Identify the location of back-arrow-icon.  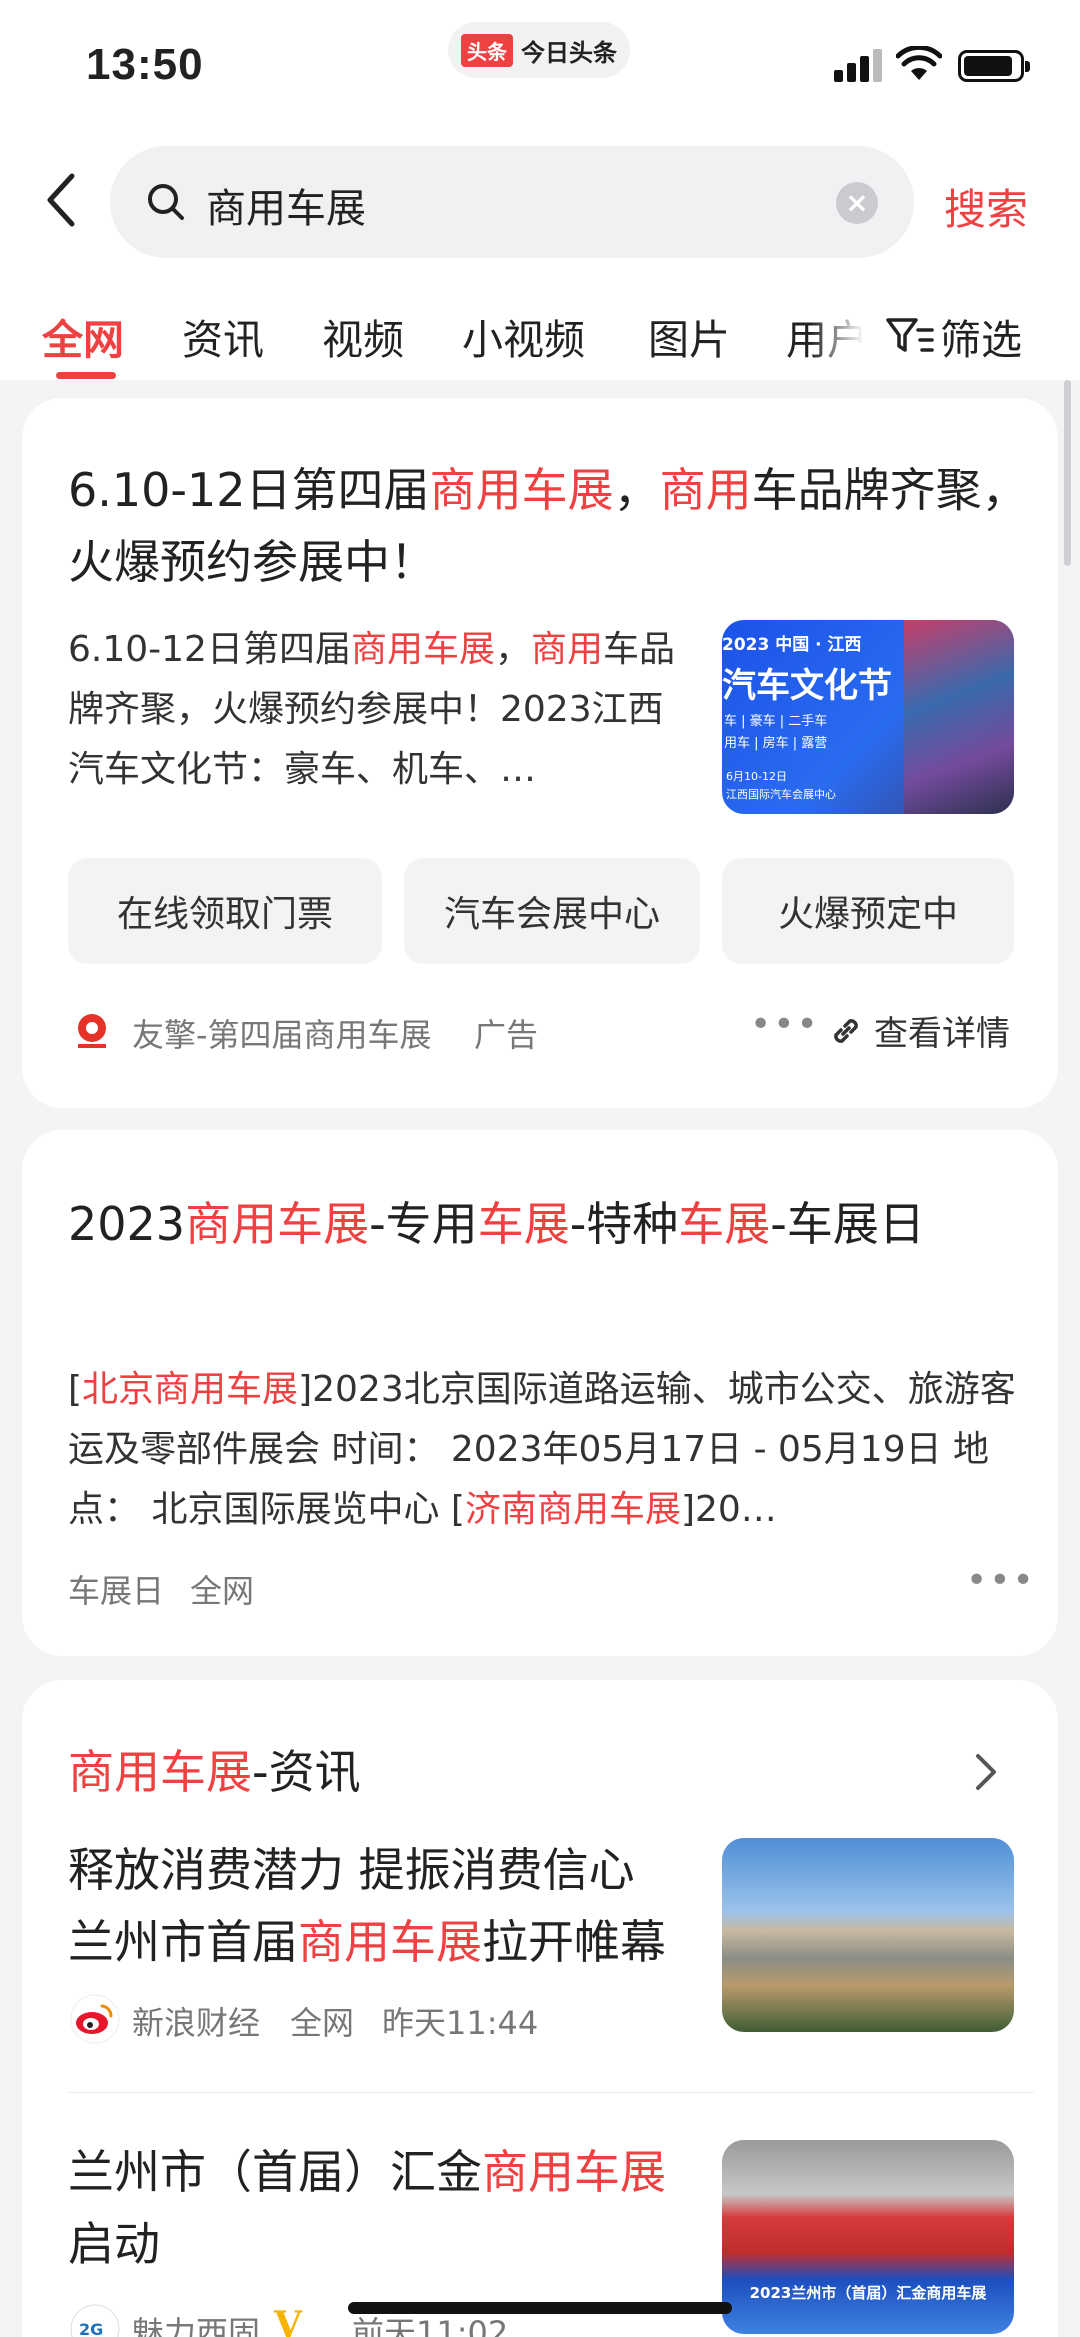
(63, 200).